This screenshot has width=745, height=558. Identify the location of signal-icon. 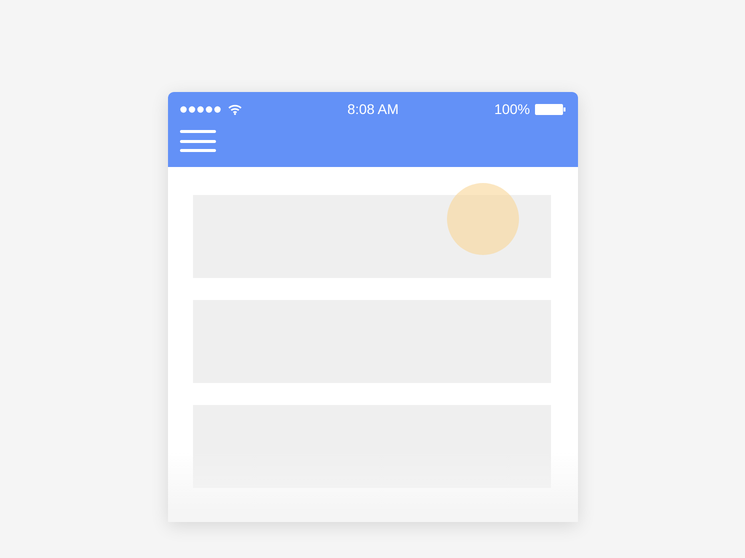
(201, 109).